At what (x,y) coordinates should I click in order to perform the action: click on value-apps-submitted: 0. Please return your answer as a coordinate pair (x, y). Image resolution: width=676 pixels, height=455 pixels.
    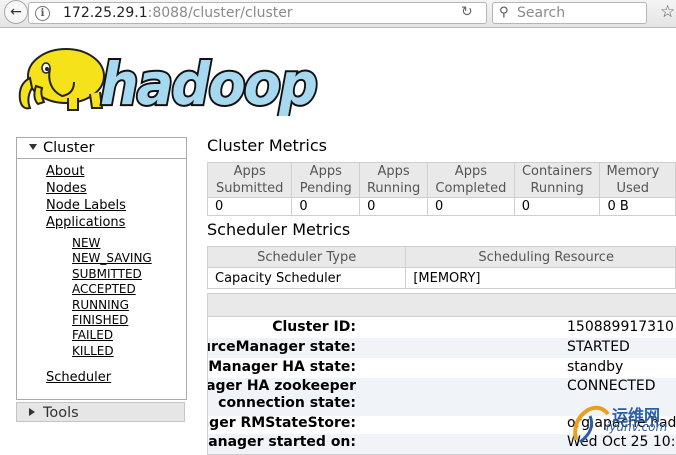
    Looking at the image, I should click on (249, 206).